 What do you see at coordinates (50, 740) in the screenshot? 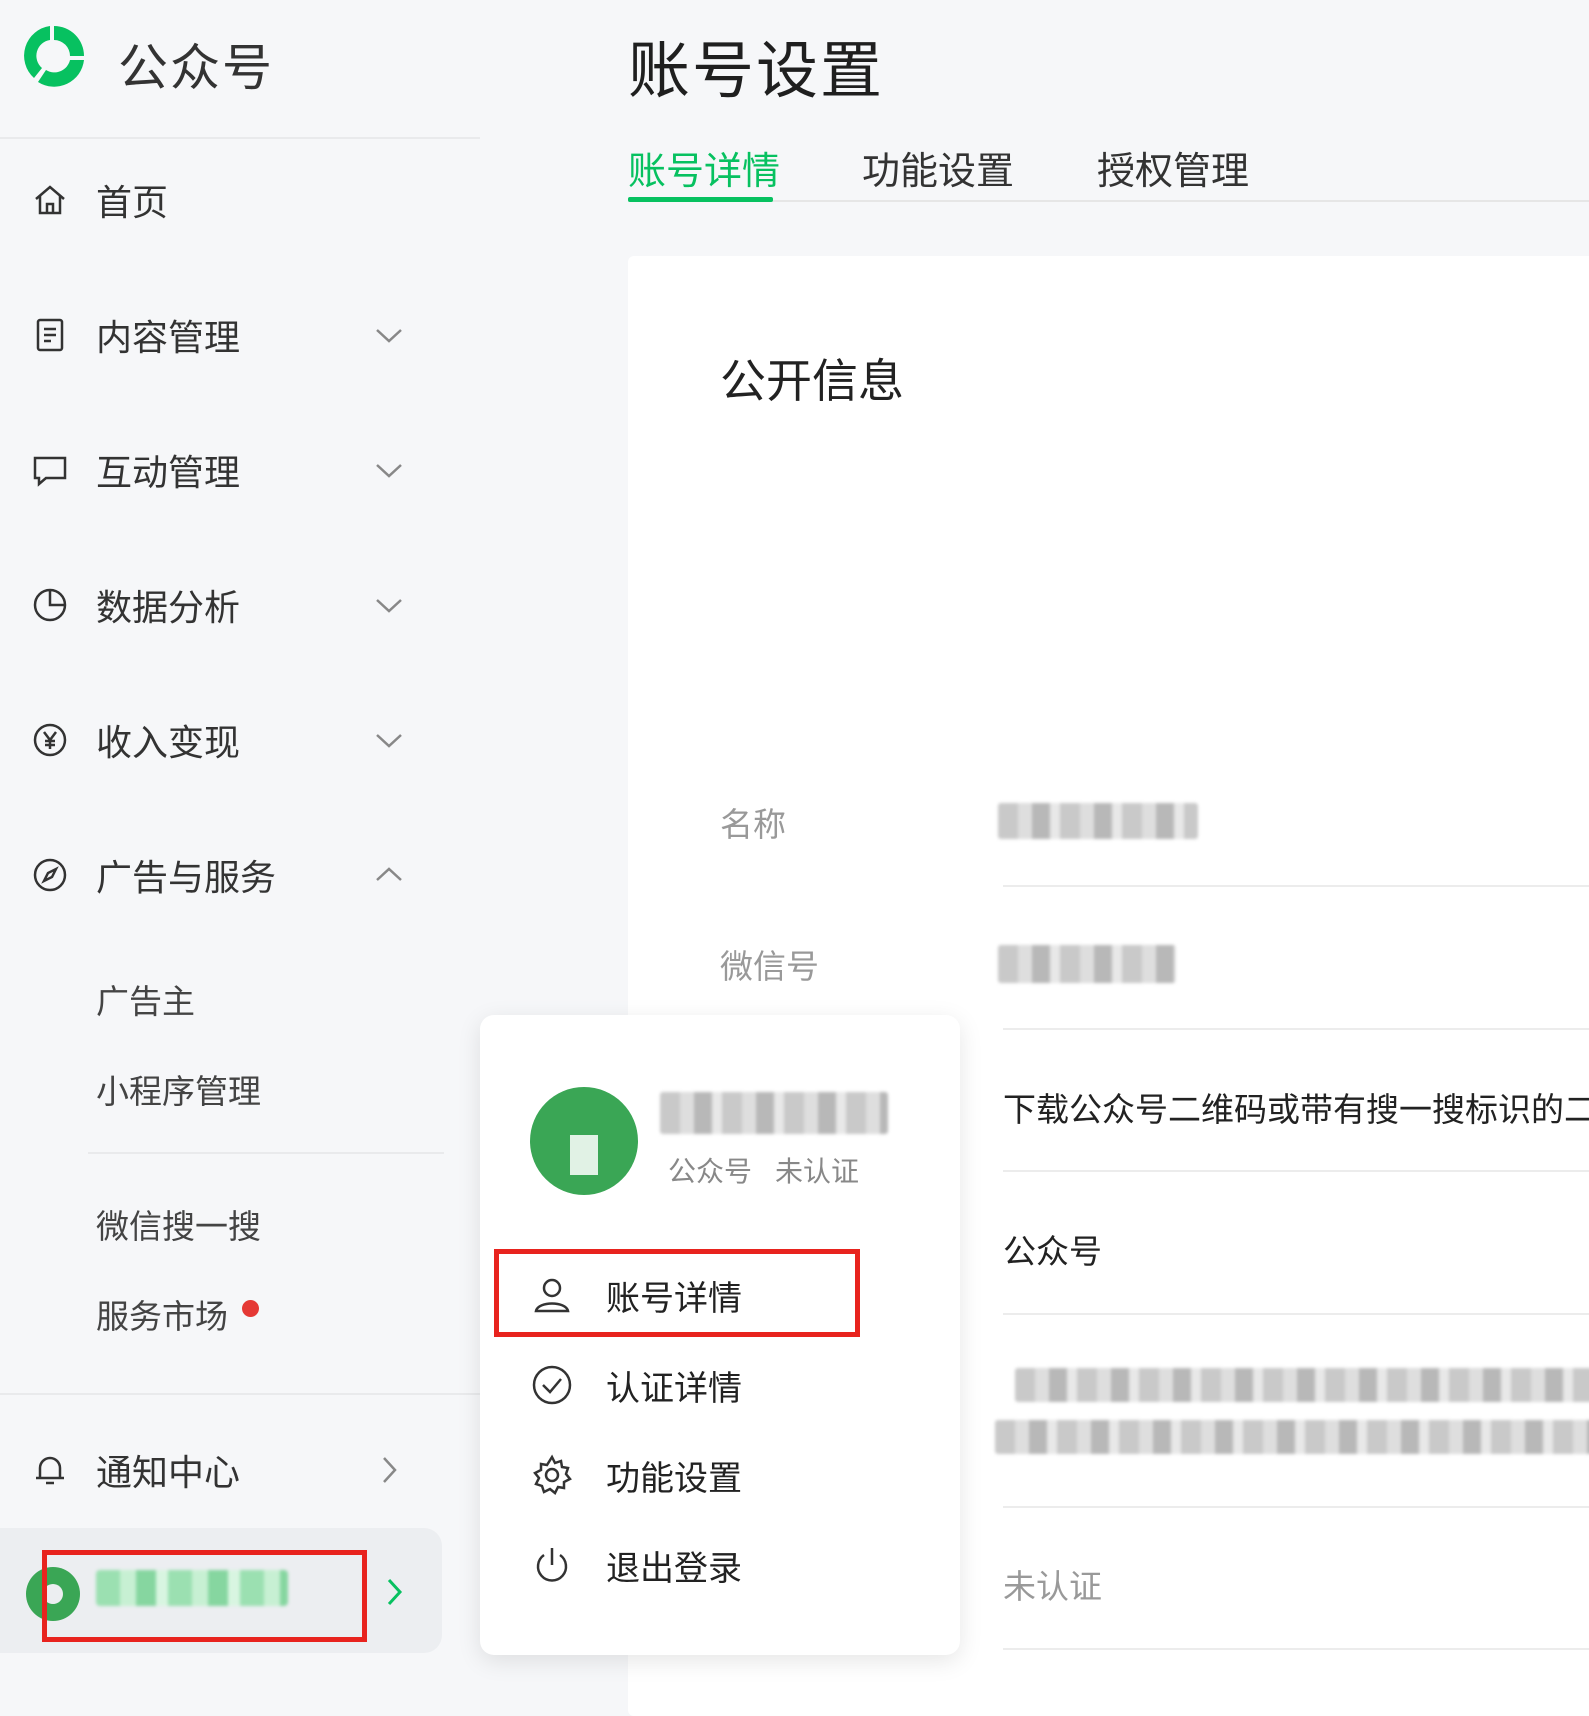
I see `yuan-icon` at bounding box center [50, 740].